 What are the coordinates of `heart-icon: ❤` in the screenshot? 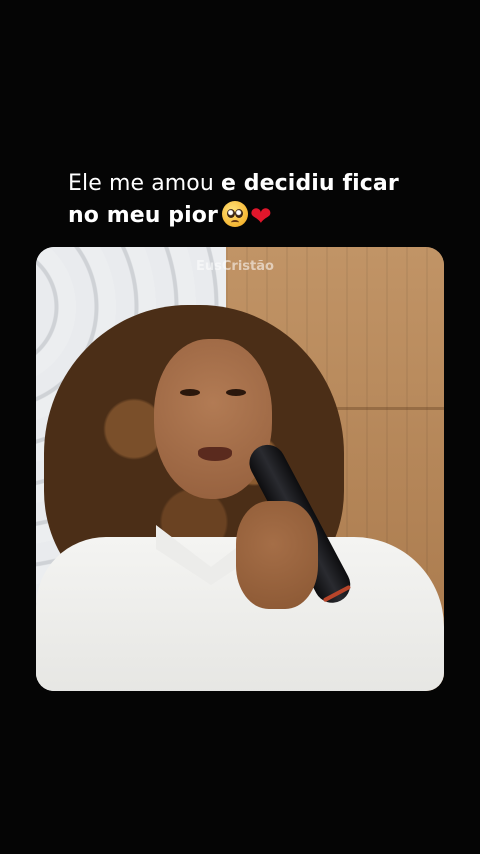 It's located at (260, 217).